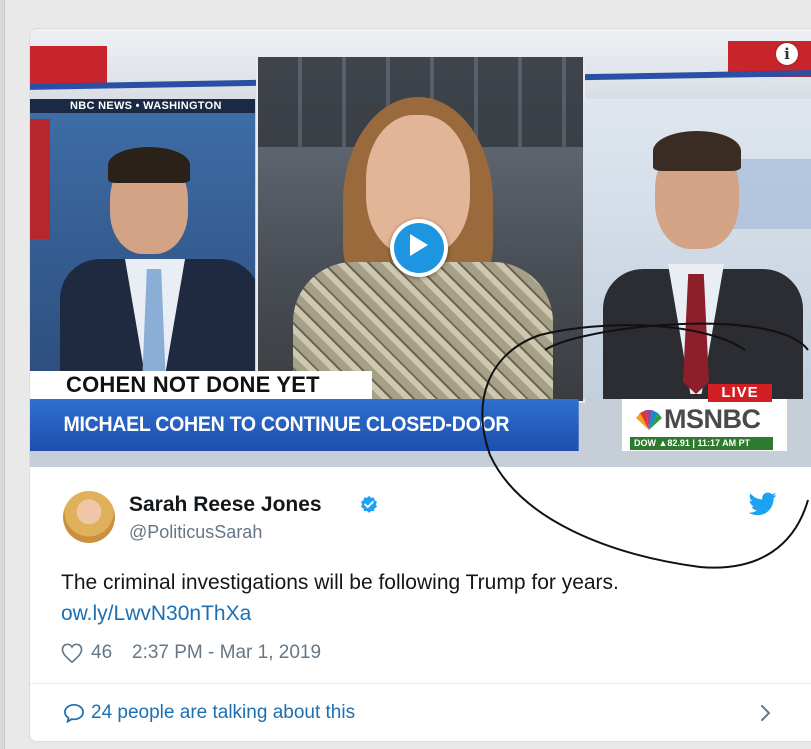 Image resolution: width=811 pixels, height=749 pixels. What do you see at coordinates (369, 504) in the screenshot?
I see `verified-badge-icon` at bounding box center [369, 504].